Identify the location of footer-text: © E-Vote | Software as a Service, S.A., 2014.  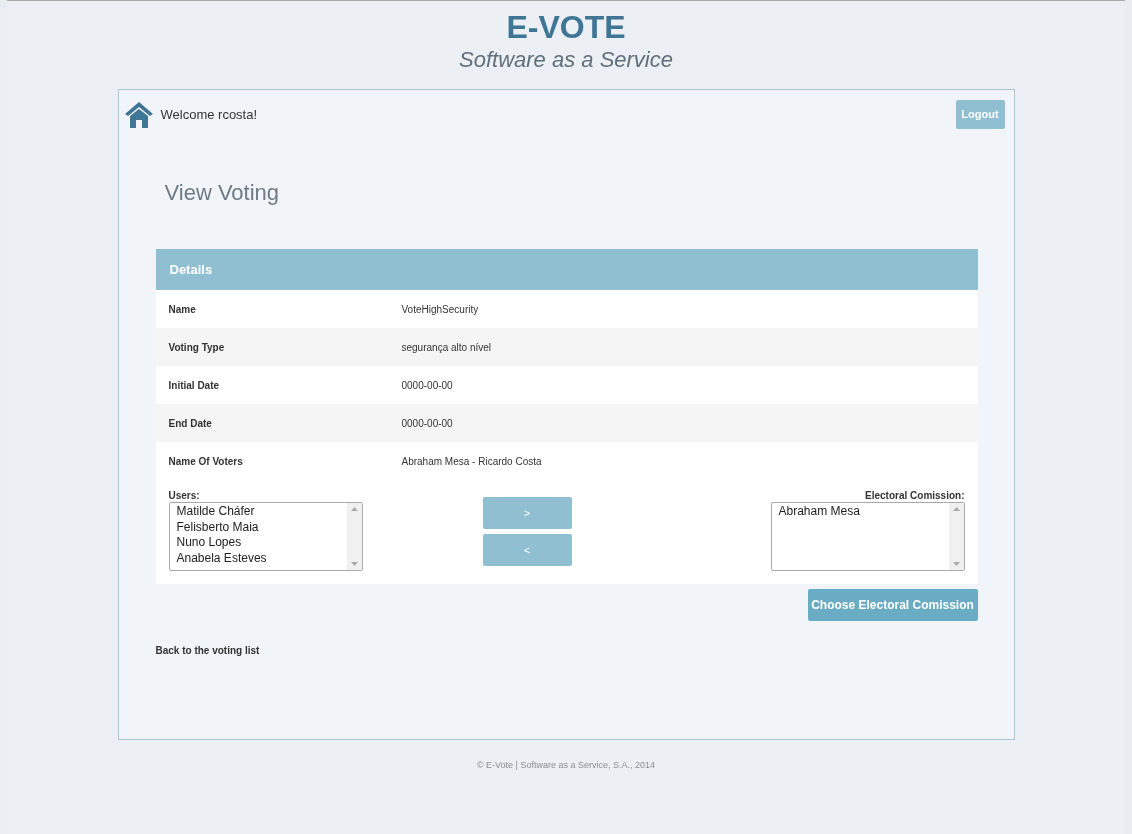
(566, 765).